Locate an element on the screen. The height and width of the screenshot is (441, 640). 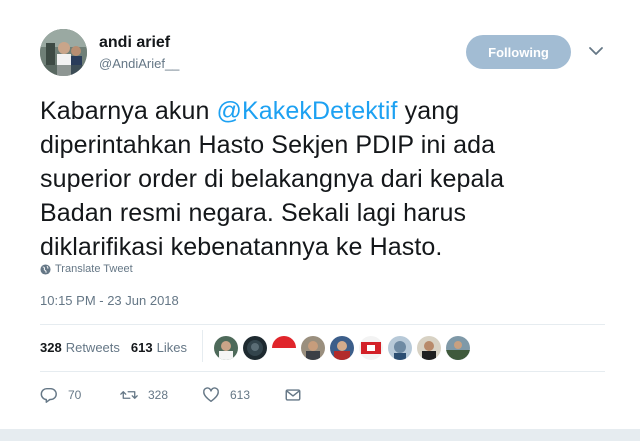
retweet-icon is located at coordinates (129, 395).